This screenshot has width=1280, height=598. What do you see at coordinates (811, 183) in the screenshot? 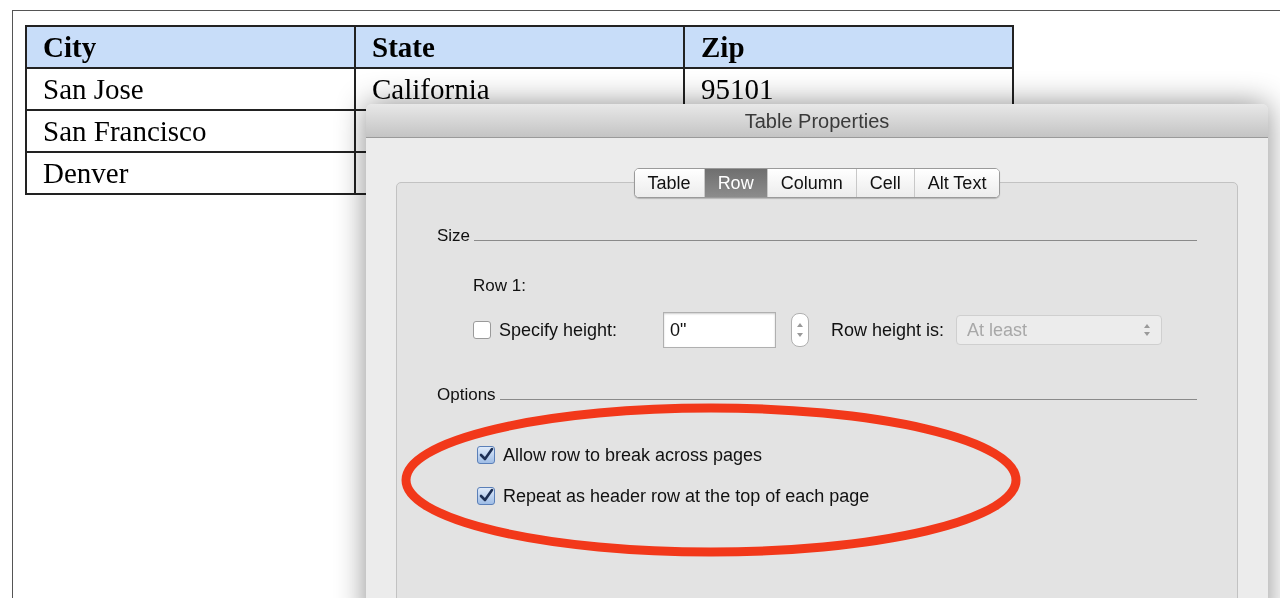
I see `tab: Column` at bounding box center [811, 183].